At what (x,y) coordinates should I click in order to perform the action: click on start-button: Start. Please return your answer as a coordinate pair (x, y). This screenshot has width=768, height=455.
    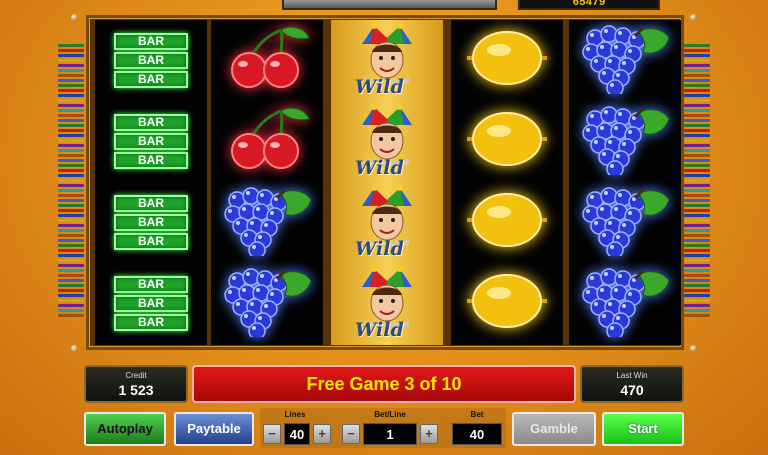
    Looking at the image, I should click on (643, 429).